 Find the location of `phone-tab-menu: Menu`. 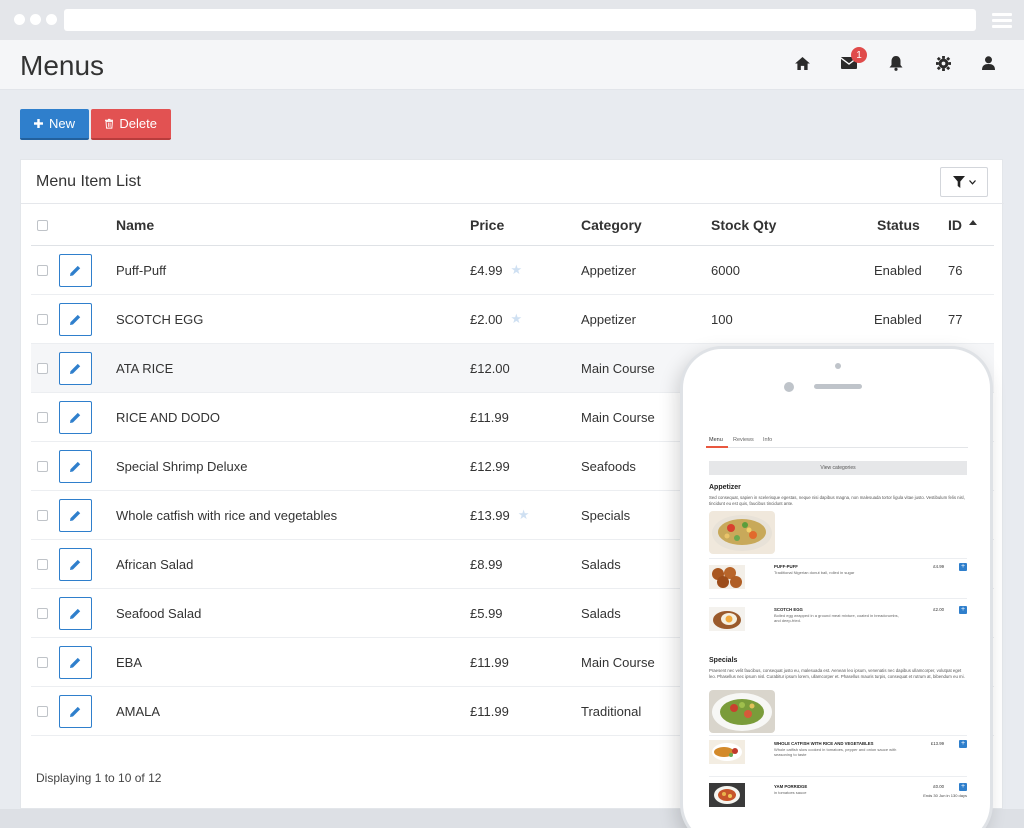

phone-tab-menu: Menu is located at coordinates (716, 440).